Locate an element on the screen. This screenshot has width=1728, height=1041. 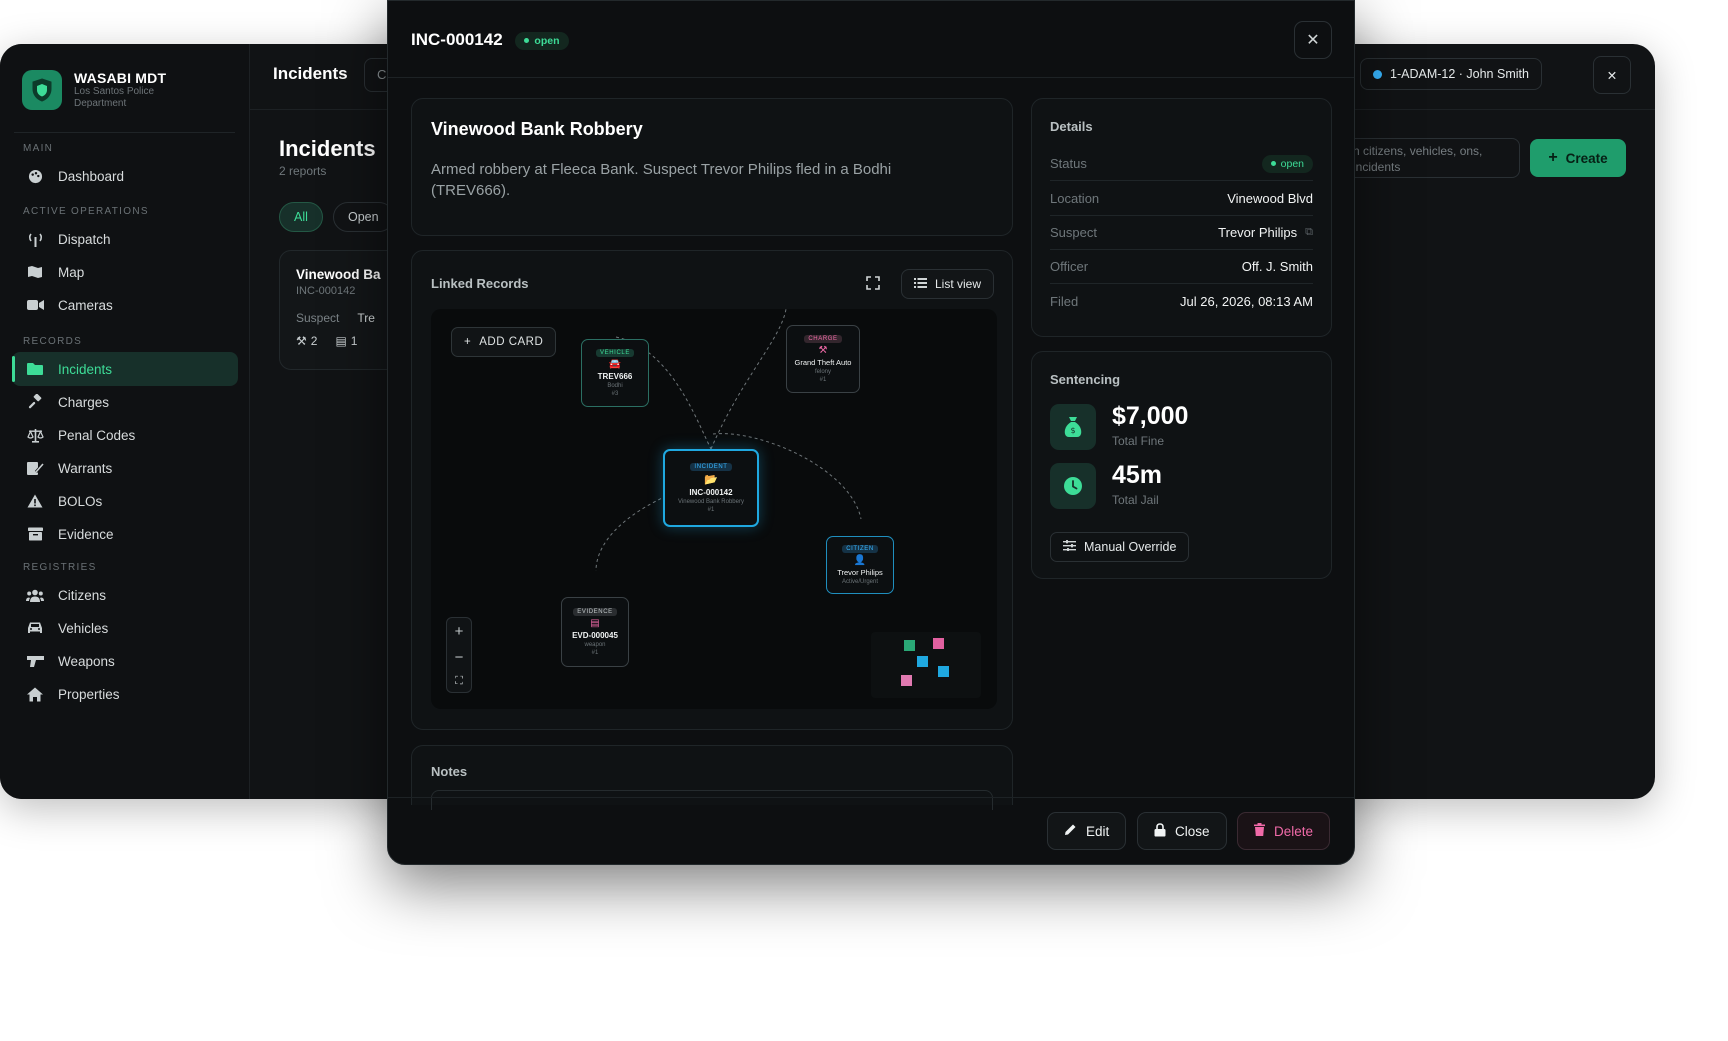
records-search-input: n citizens, vehicles, ons, incidents is located at coordinates (1430, 158).